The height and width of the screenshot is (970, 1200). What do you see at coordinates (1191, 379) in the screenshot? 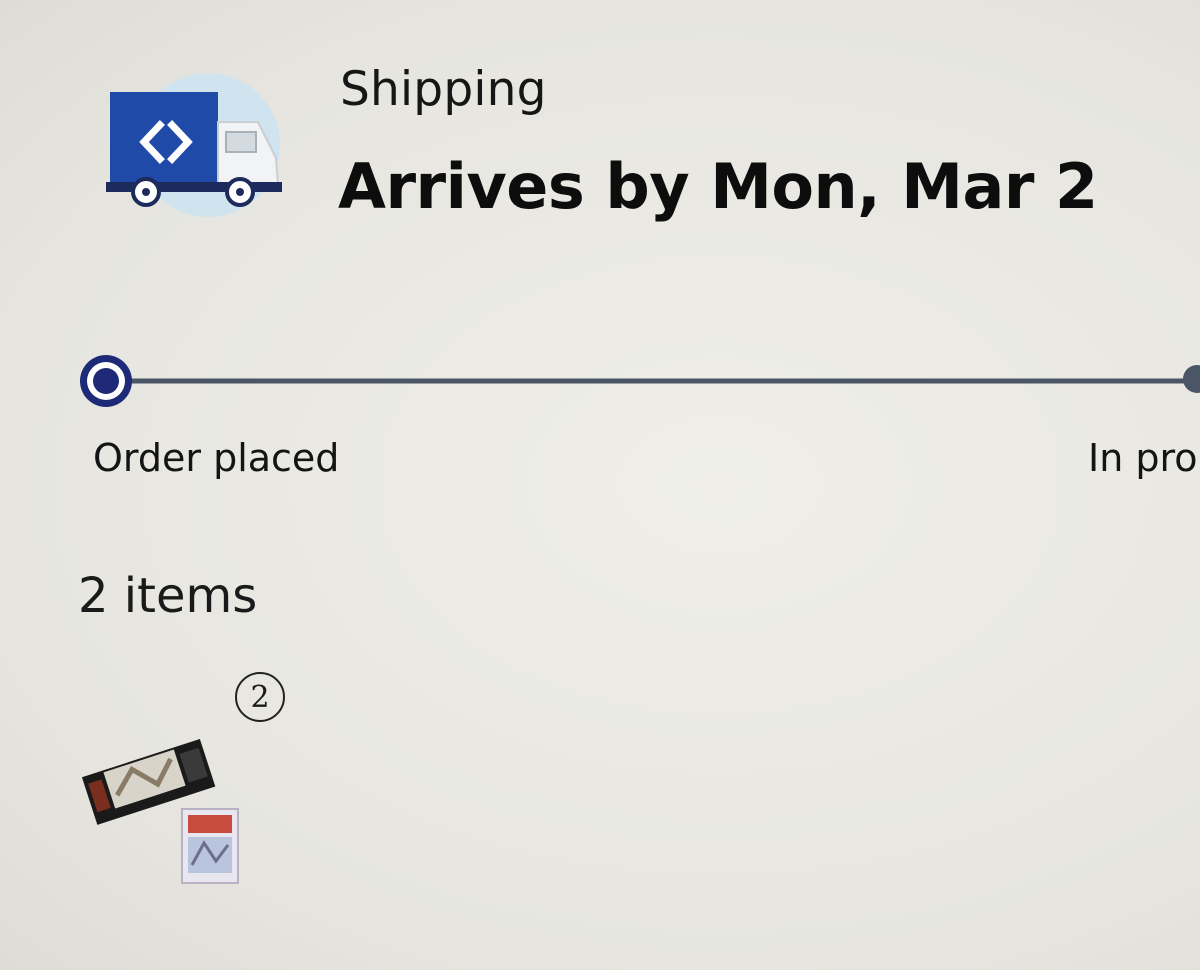
I see `step-marker-in-progress` at bounding box center [1191, 379].